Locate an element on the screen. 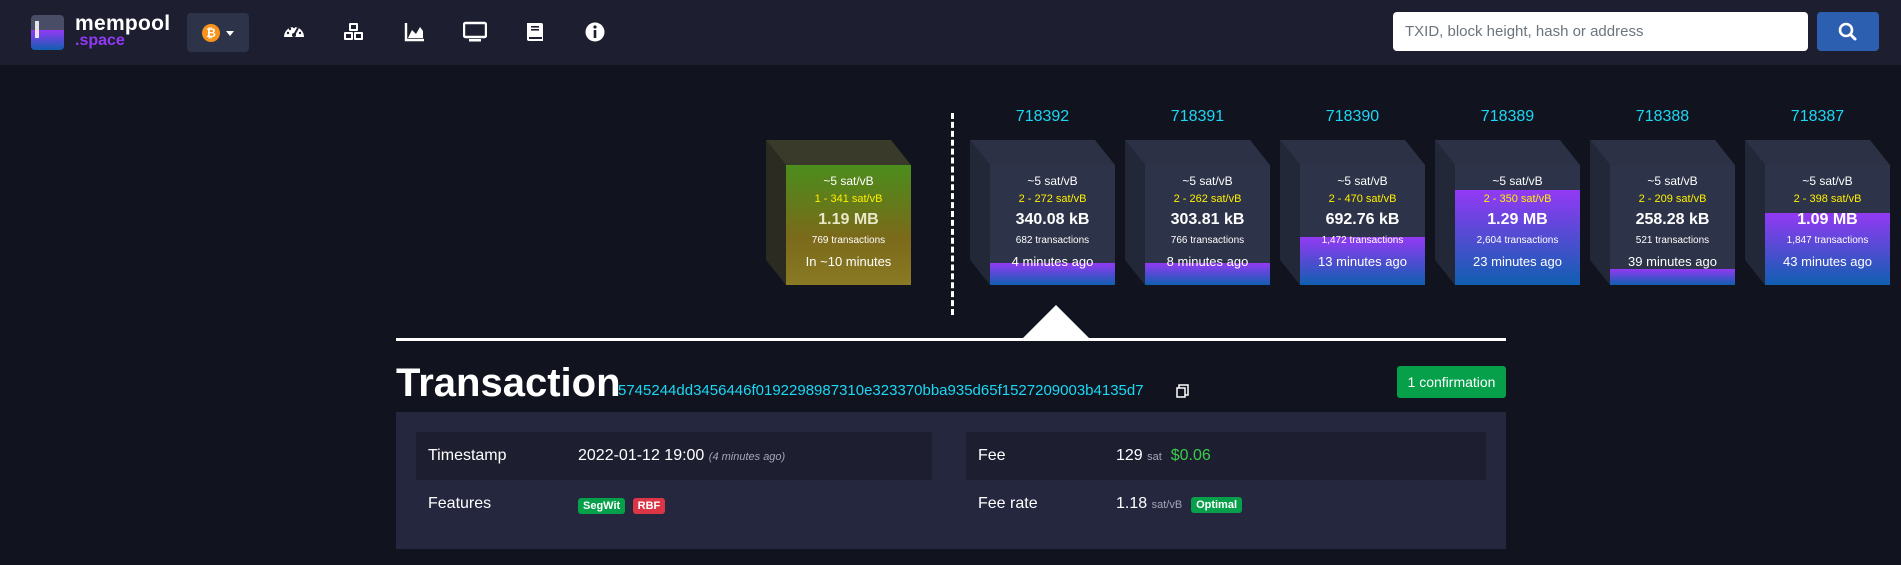 The width and height of the screenshot is (1901, 565). features-label: Features is located at coordinates (460, 503).